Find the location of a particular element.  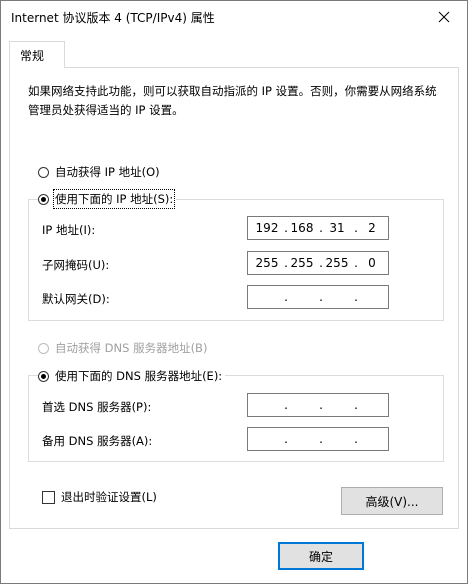

preferred-dns-label: 首选 DNS 服务器(P): is located at coordinates (97, 407).